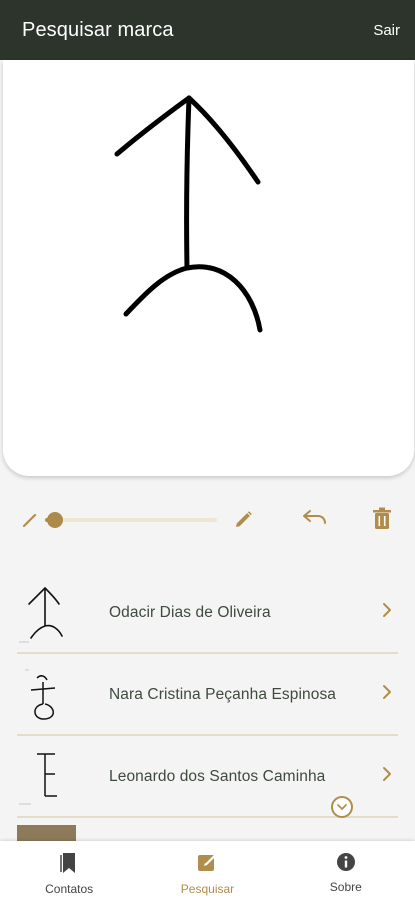 Image resolution: width=415 pixels, height=900 pixels. What do you see at coordinates (69, 889) in the screenshot?
I see `nav-label: Contatos` at bounding box center [69, 889].